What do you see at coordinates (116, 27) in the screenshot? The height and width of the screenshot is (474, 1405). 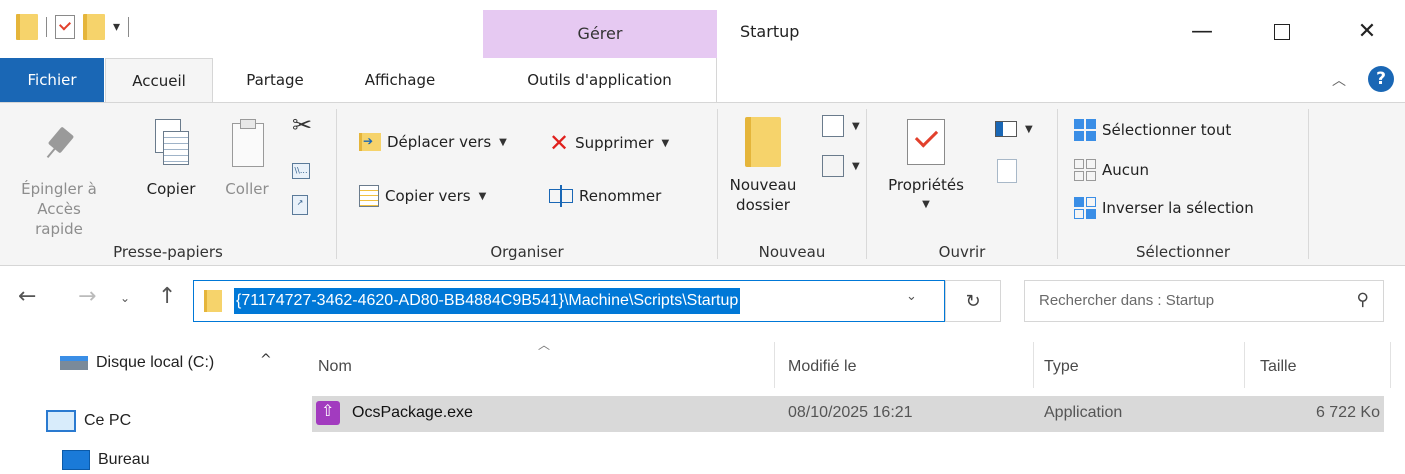 I see `customize-toolbar-dropdown: ▾` at bounding box center [116, 27].